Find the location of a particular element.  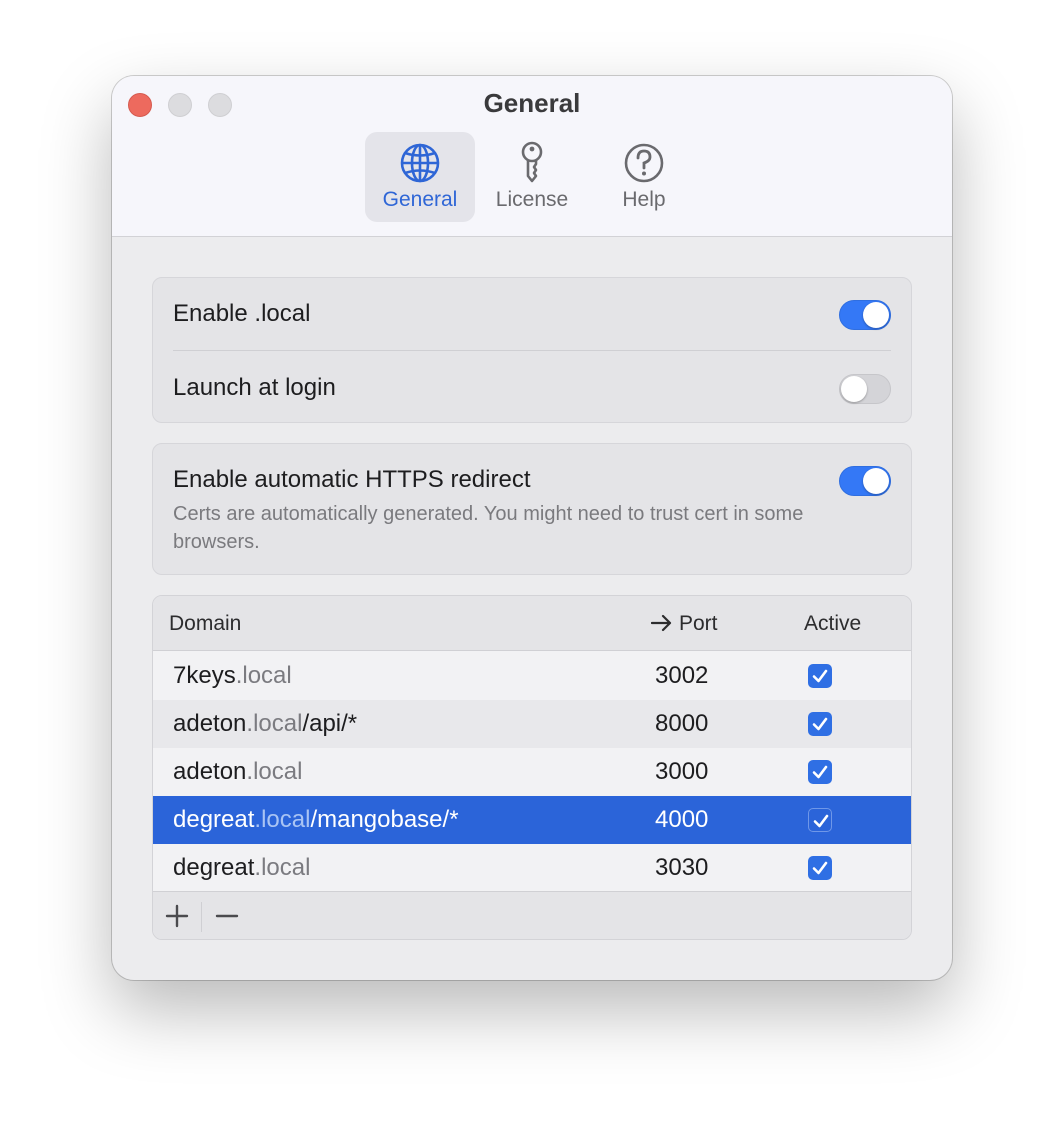

tab-general-label: General is located at coordinates (420, 199).